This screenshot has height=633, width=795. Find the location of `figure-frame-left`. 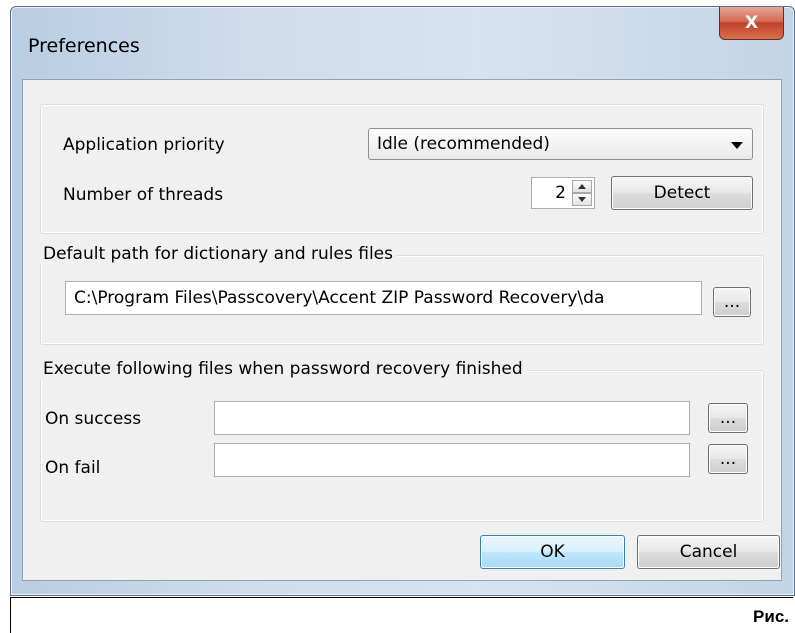

figure-frame-left is located at coordinates (10, 615).